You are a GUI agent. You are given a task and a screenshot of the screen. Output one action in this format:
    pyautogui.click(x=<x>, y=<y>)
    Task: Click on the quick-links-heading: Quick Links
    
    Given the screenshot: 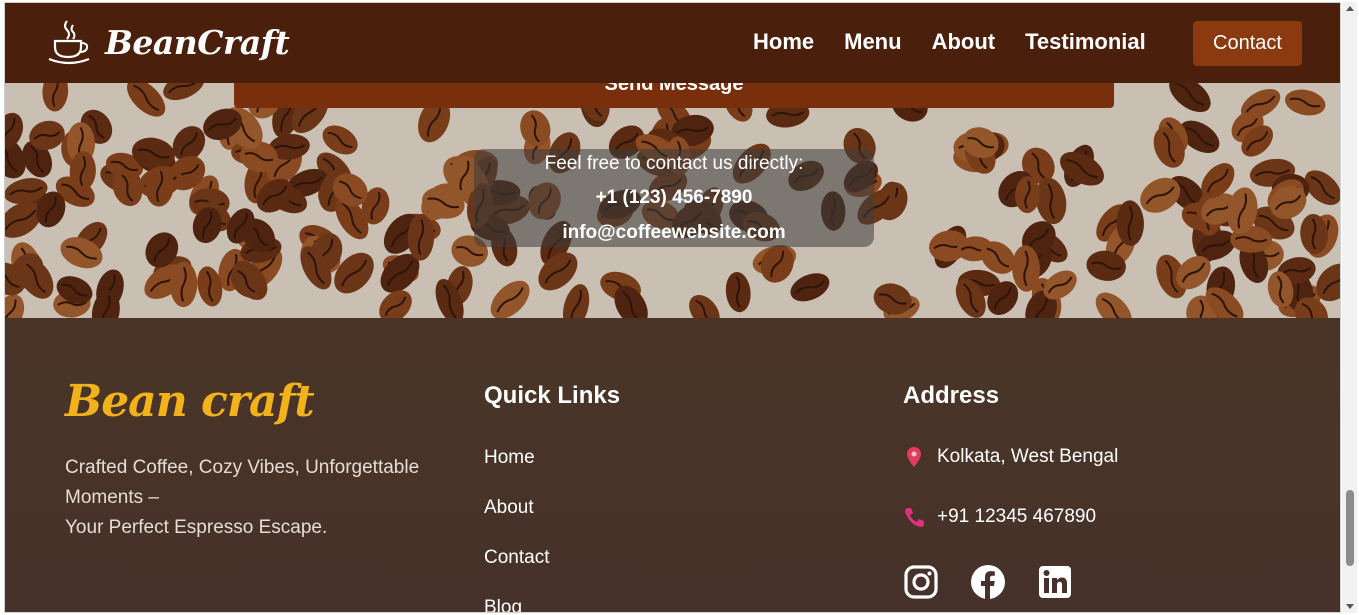 What is the action you would take?
    pyautogui.click(x=552, y=395)
    